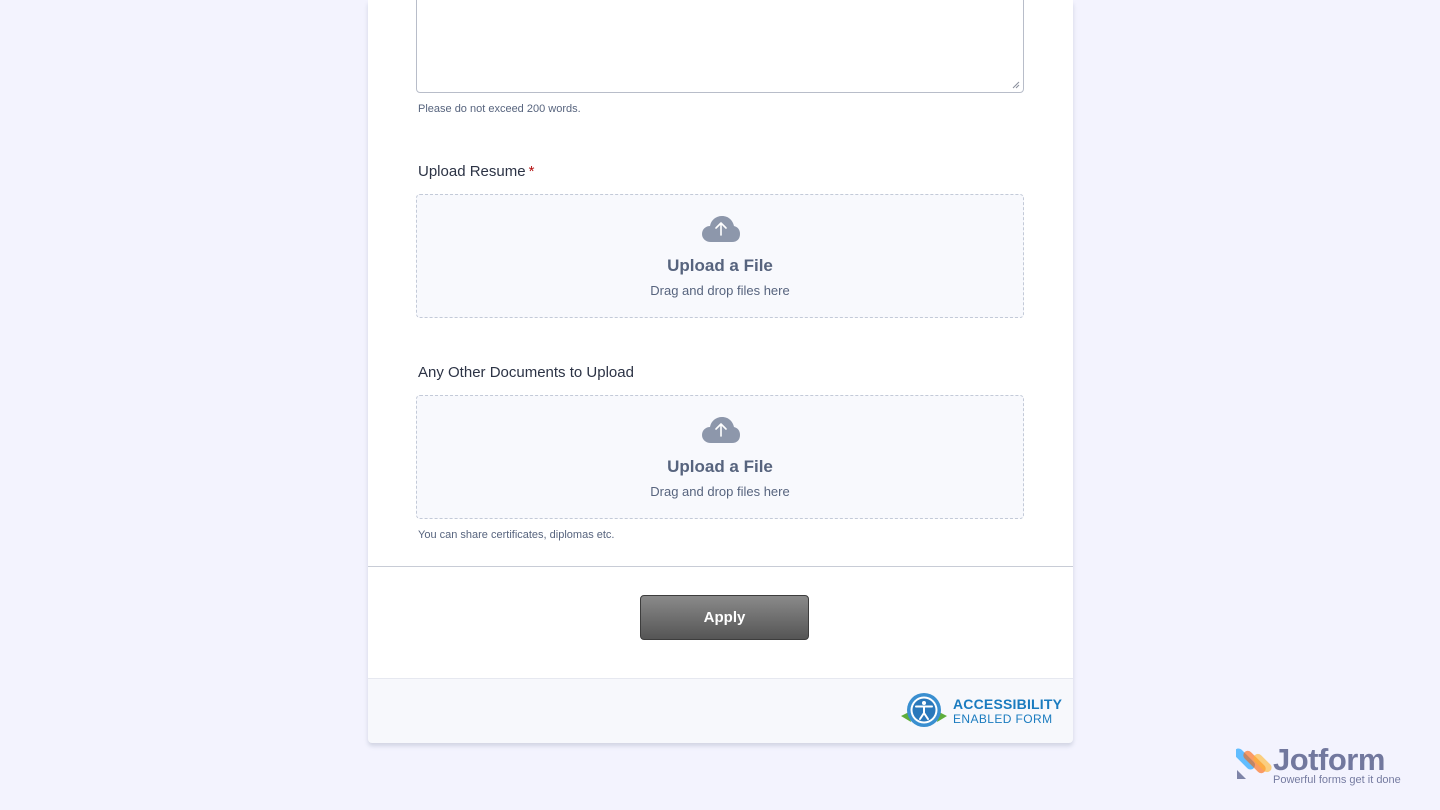 Image resolution: width=1440 pixels, height=810 pixels. Describe the element at coordinates (724, 617) in the screenshot. I see `apply-button: Apply` at that location.